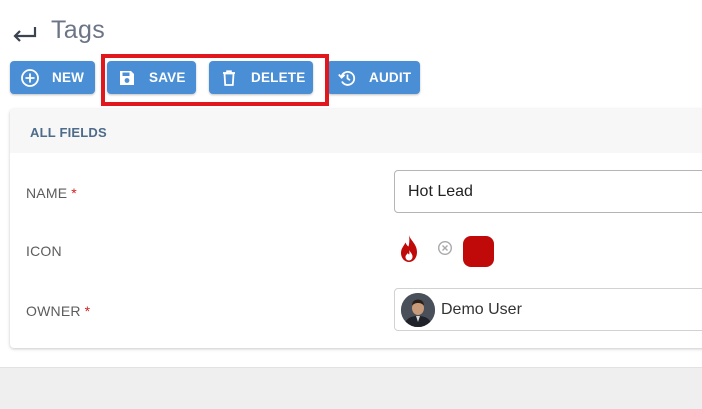 The height and width of the screenshot is (409, 702). I want to click on owner-name: Demo User, so click(481, 309).